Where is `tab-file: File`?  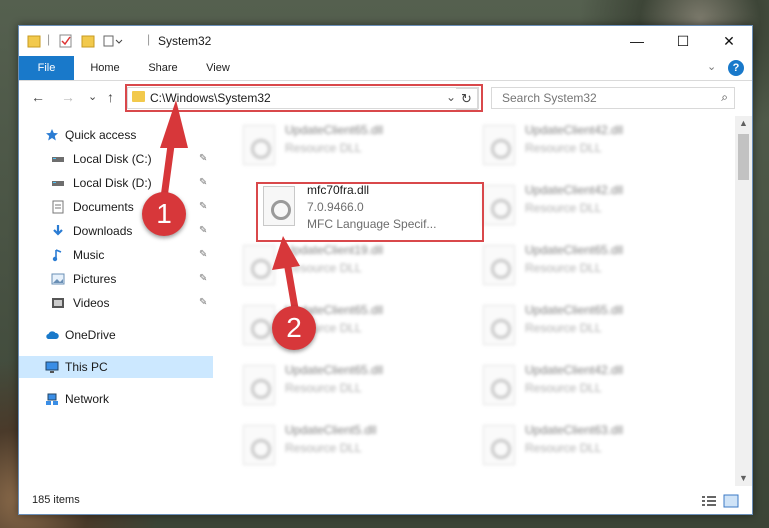
tab-file: File is located at coordinates (46, 68).